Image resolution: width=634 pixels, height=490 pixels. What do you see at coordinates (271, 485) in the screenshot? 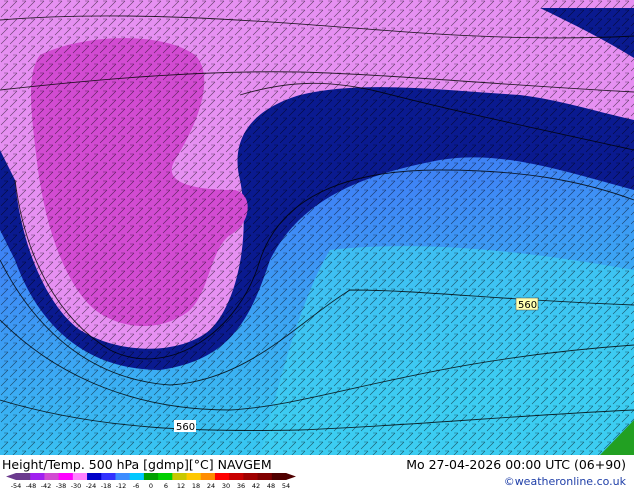
I see `scale-tick-label: 48` at bounding box center [271, 485].